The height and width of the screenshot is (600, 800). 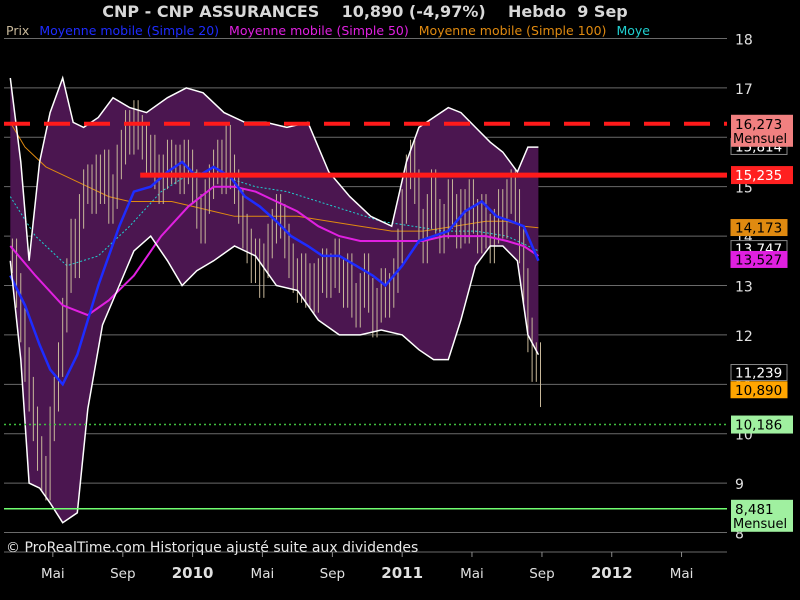 What do you see at coordinates (612, 573) in the screenshot?
I see `x-tick-label: 2012` at bounding box center [612, 573].